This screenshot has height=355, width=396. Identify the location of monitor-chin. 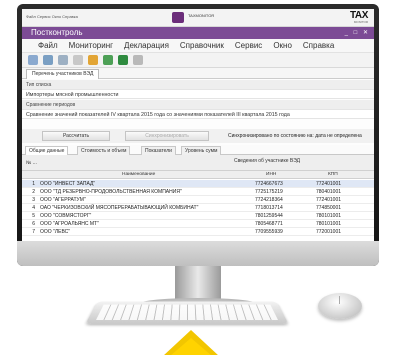
(198, 253).